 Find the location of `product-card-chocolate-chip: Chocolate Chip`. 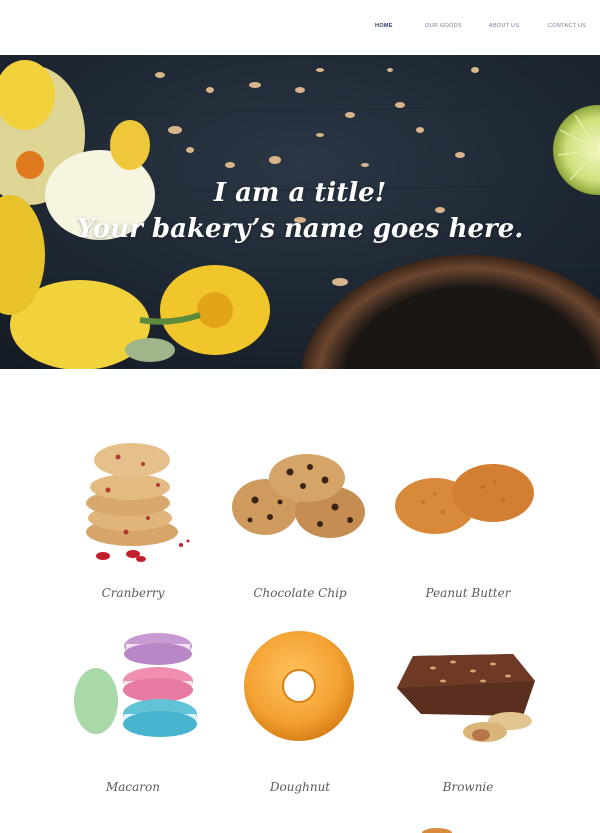

product-card-chocolate-chip: Chocolate Chip is located at coordinates (300, 527).